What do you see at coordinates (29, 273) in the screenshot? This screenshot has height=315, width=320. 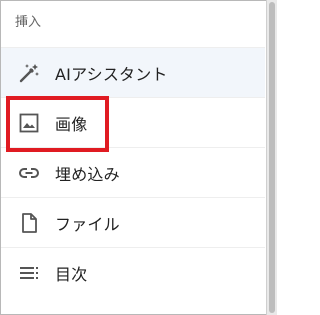 I see `toc-icon` at bounding box center [29, 273].